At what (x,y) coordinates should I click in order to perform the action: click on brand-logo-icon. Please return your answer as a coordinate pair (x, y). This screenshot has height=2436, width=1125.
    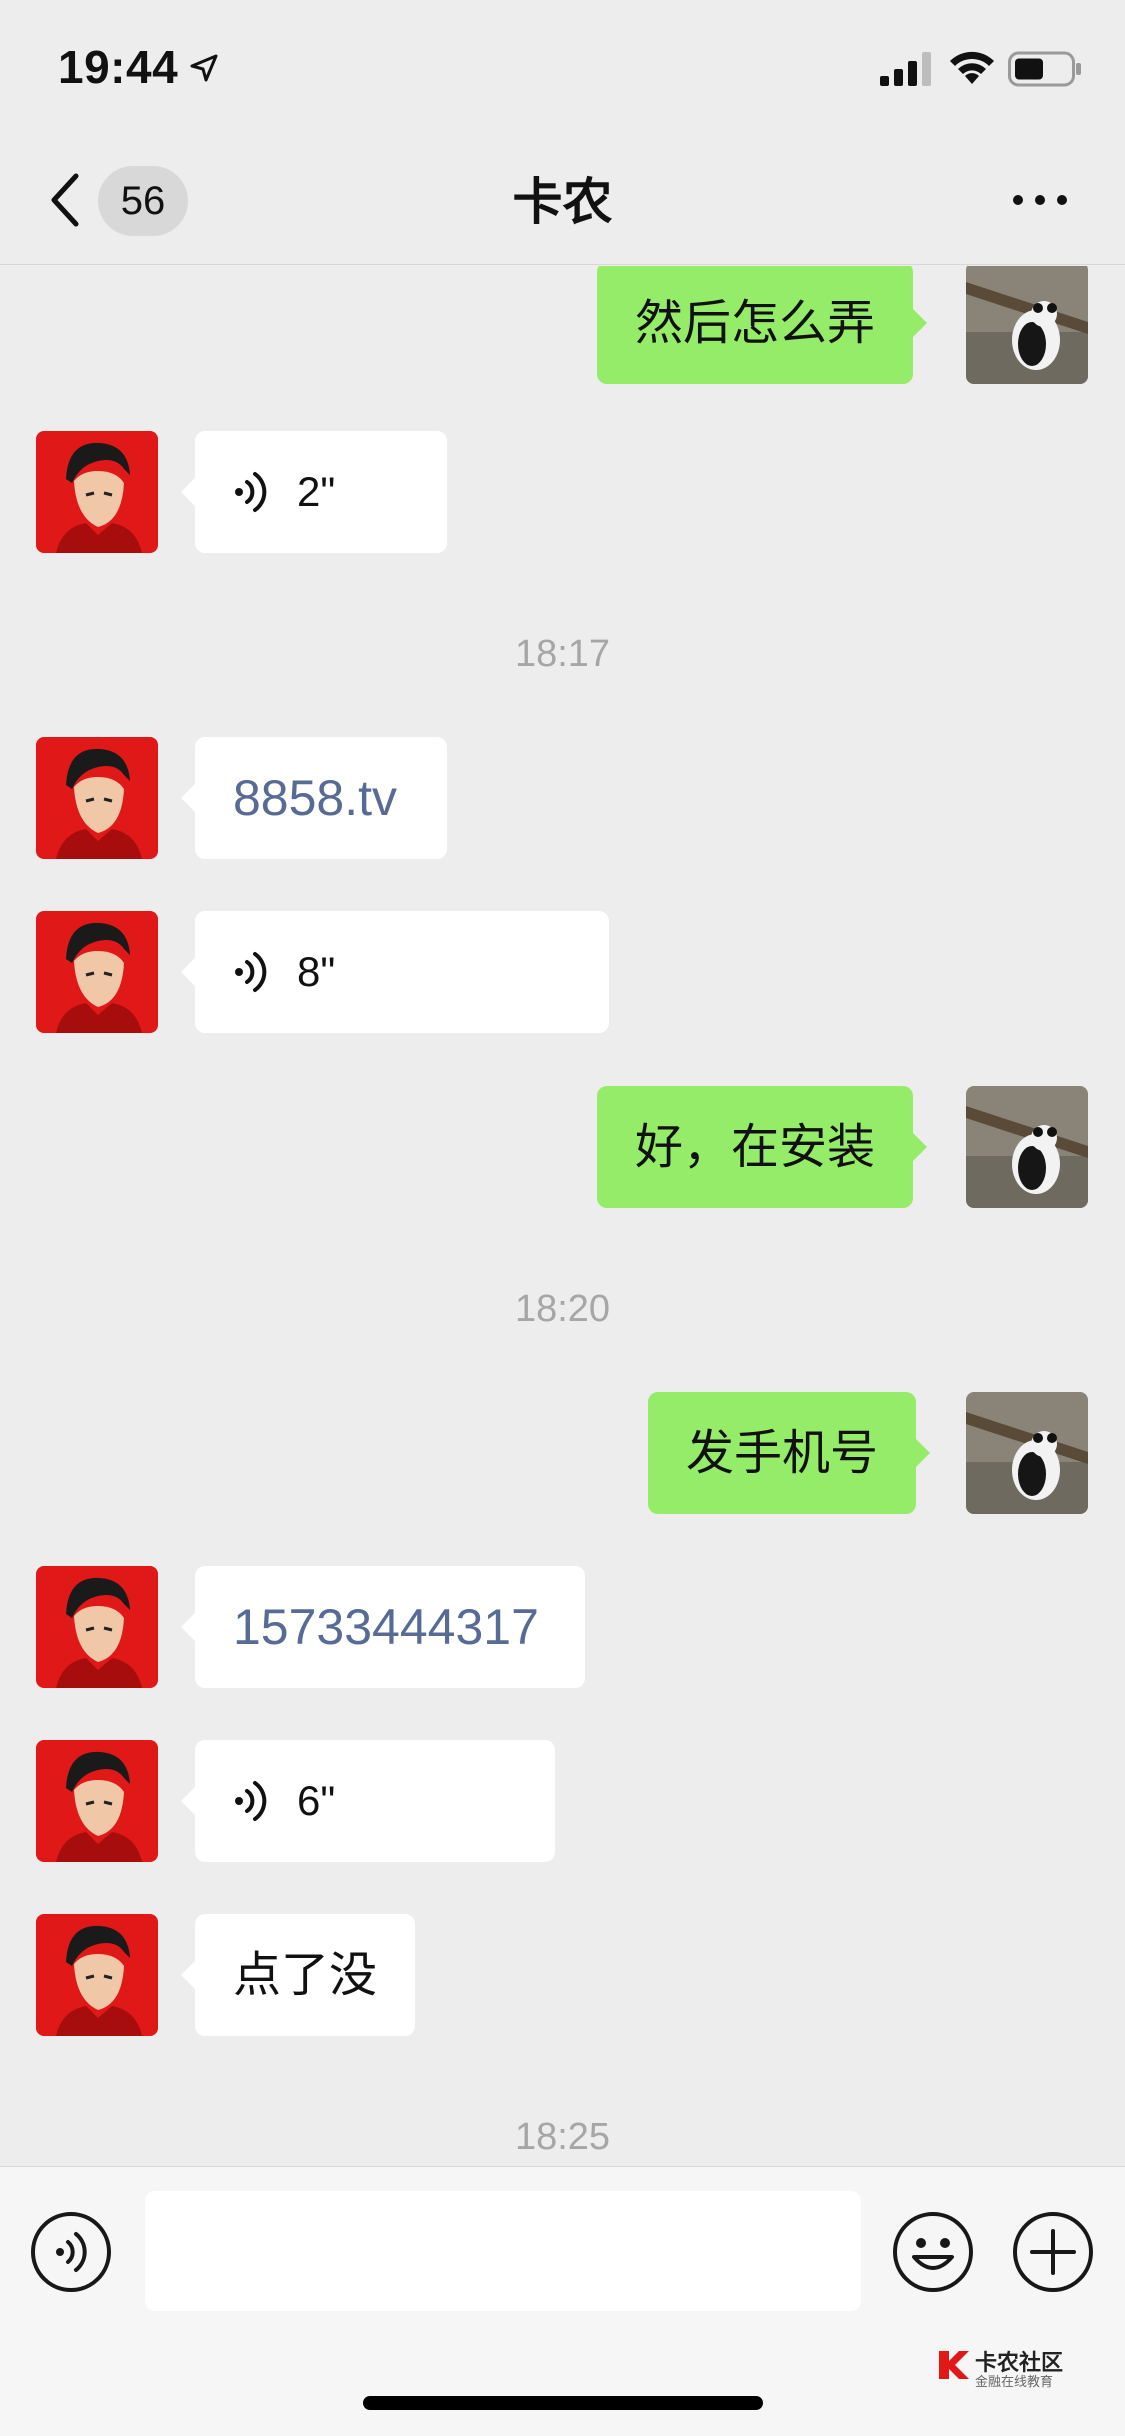
    Looking at the image, I should click on (954, 2365).